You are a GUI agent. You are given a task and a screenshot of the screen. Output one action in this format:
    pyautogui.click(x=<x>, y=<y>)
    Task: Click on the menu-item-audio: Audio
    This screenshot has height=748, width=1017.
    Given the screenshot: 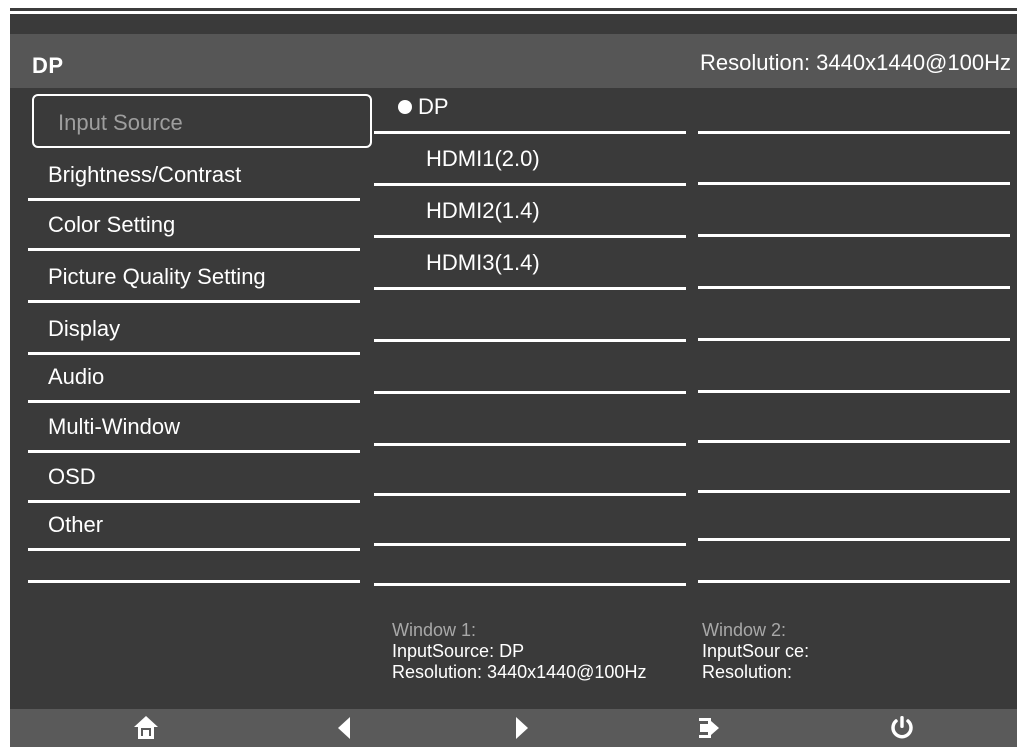 What is the action you would take?
    pyautogui.click(x=200, y=379)
    